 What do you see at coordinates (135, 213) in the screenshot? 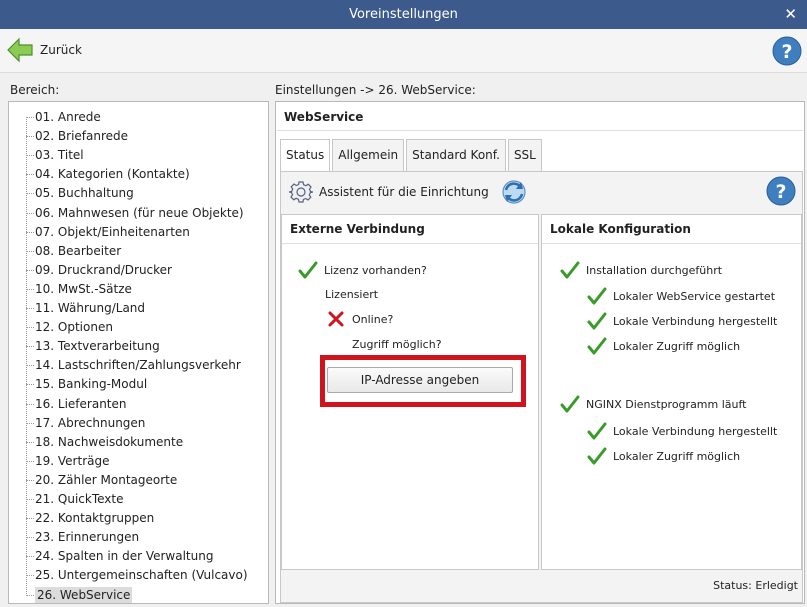
I see `tree-item: 06. Mahnwesen (für neue Objekte)` at bounding box center [135, 213].